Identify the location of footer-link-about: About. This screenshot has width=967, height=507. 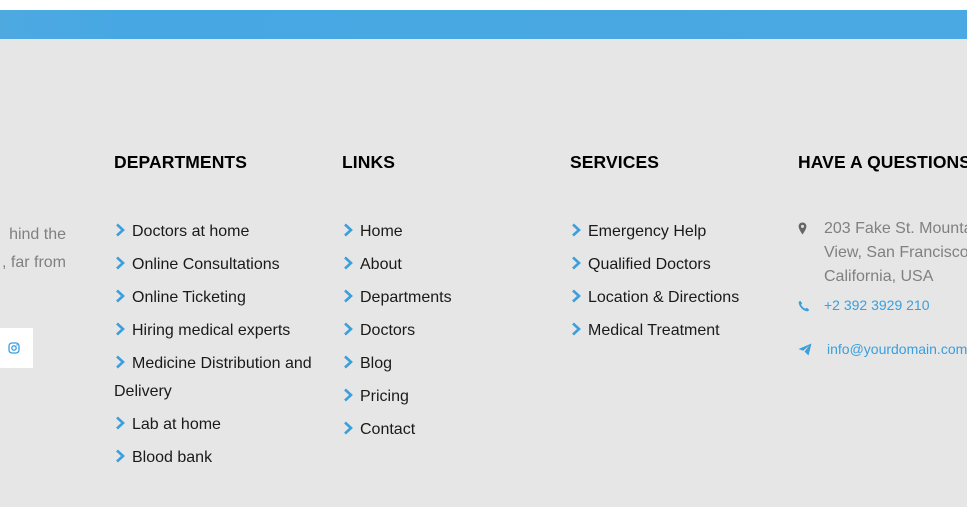
(397, 265).